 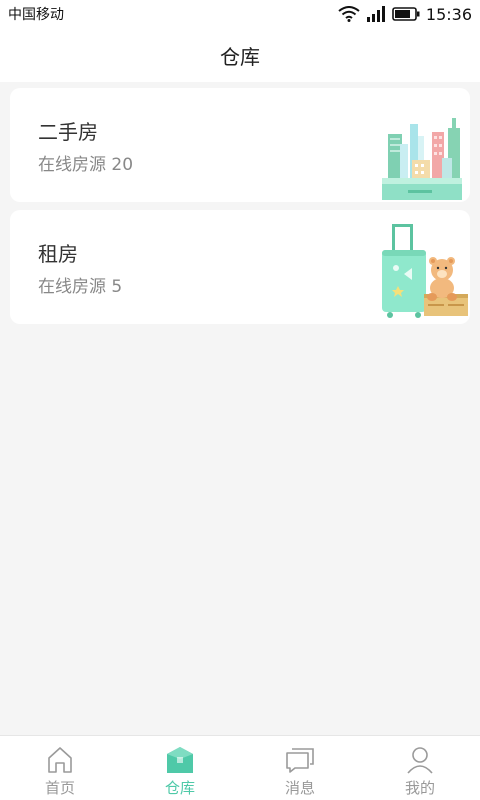 What do you see at coordinates (80, 287) in the screenshot?
I see `card-subtitle: 在线房源 5` at bounding box center [80, 287].